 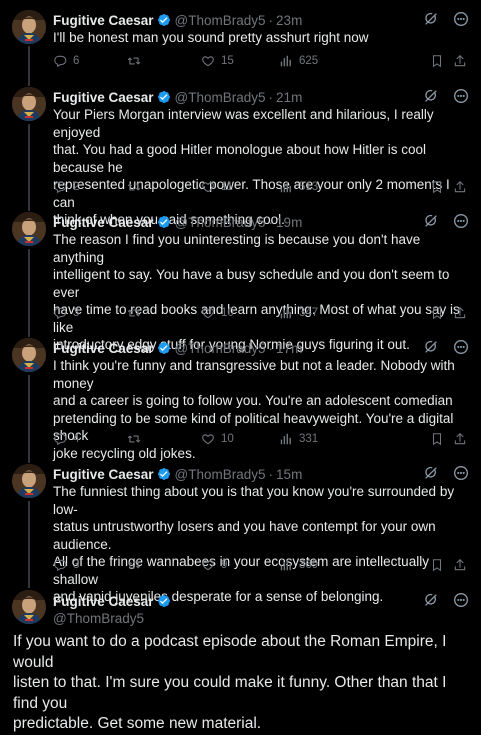 What do you see at coordinates (66, 61) in the screenshot?
I see `reply-button: 6` at bounding box center [66, 61].